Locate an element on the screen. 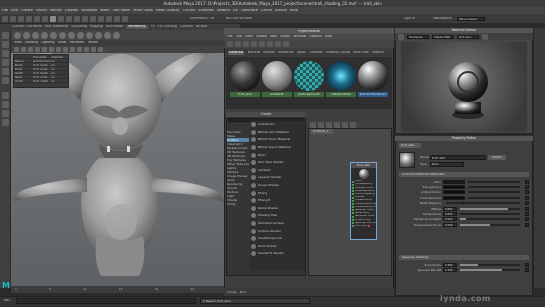  hypershade-menu-options: Options is located at coordinates (315, 36).